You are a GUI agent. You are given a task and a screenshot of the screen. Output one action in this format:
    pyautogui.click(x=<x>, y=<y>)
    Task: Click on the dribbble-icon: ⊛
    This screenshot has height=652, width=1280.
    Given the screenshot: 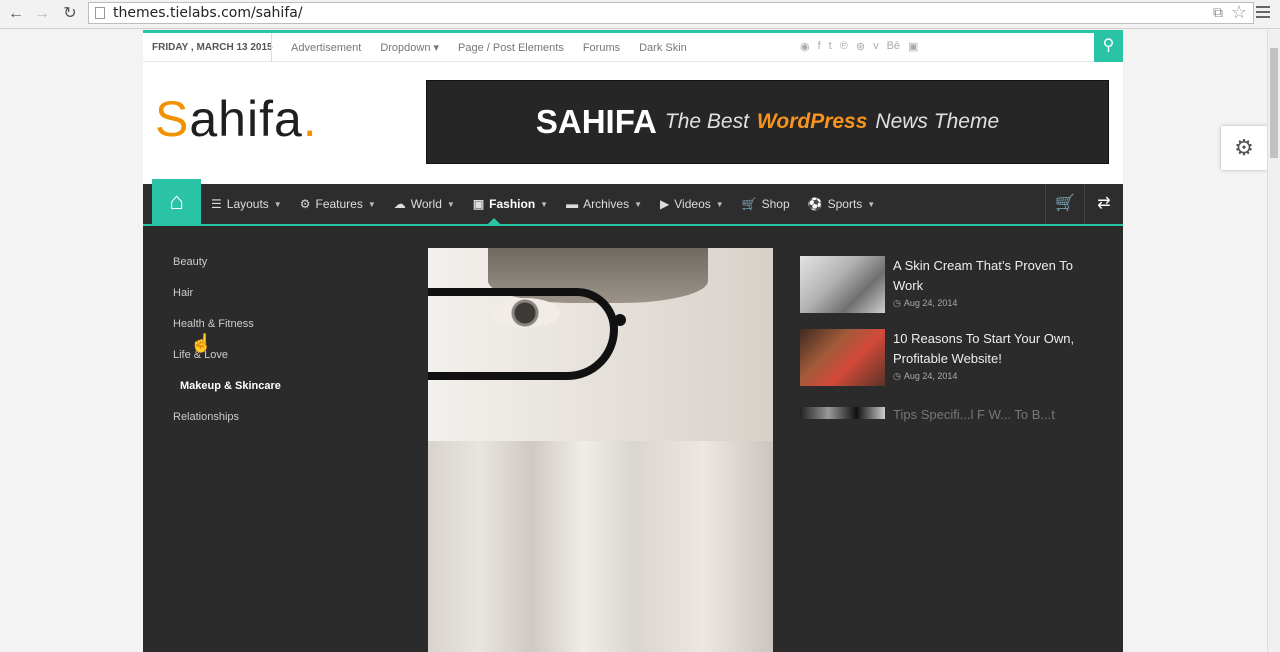 What is the action you would take?
    pyautogui.click(x=860, y=46)
    